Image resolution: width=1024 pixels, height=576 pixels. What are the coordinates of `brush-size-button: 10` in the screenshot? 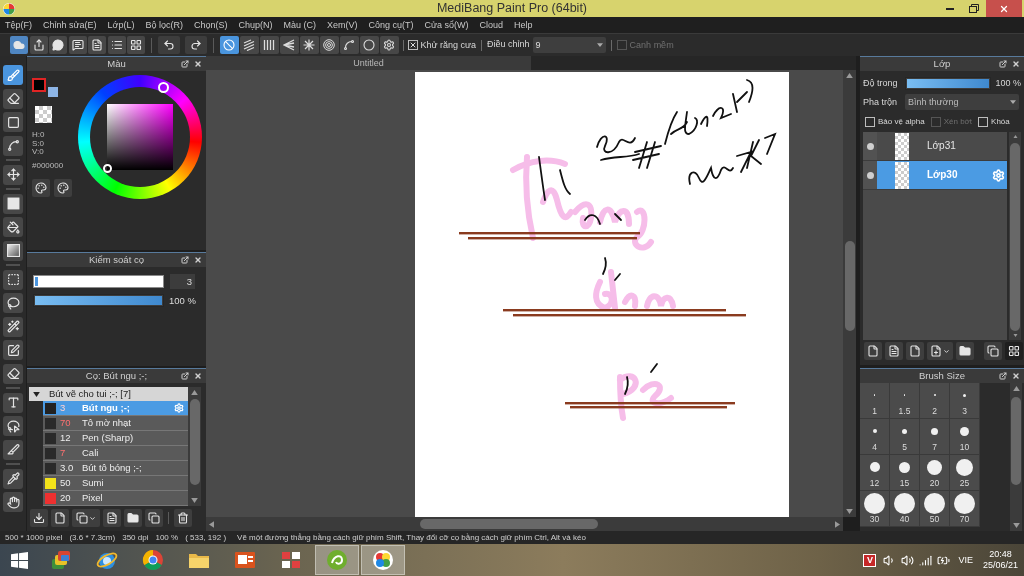 It's located at (965, 437).